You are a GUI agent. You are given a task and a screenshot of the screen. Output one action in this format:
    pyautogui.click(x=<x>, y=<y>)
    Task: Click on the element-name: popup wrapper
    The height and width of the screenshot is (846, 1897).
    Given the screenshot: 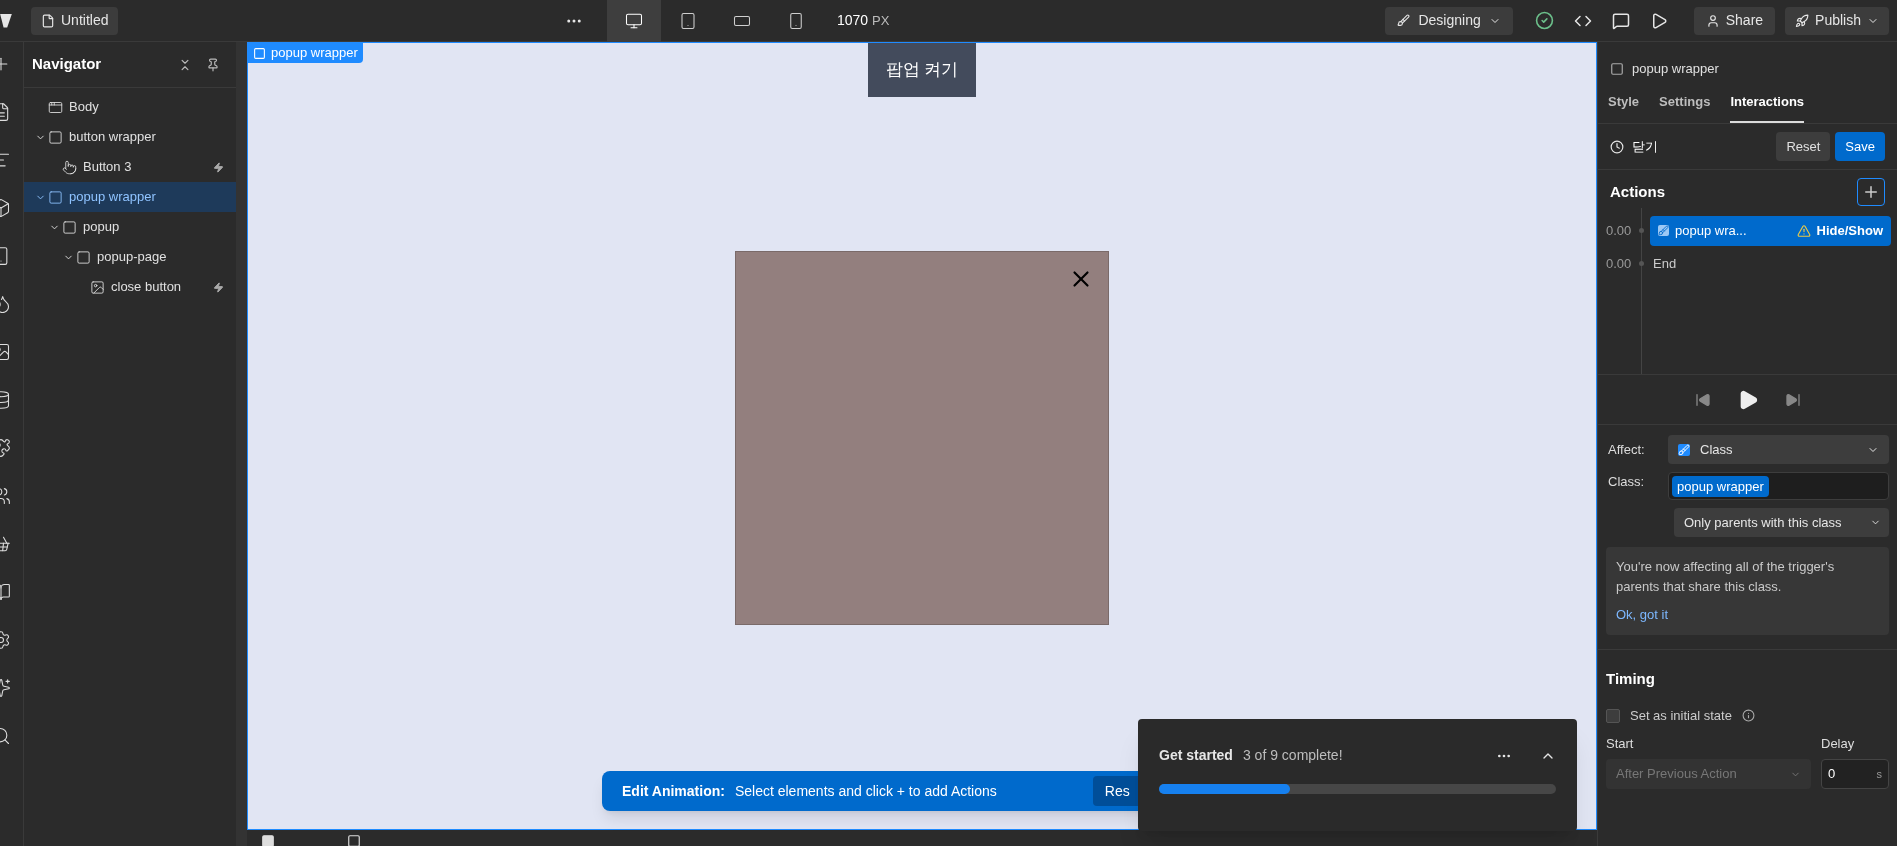 What is the action you would take?
    pyautogui.click(x=1675, y=69)
    